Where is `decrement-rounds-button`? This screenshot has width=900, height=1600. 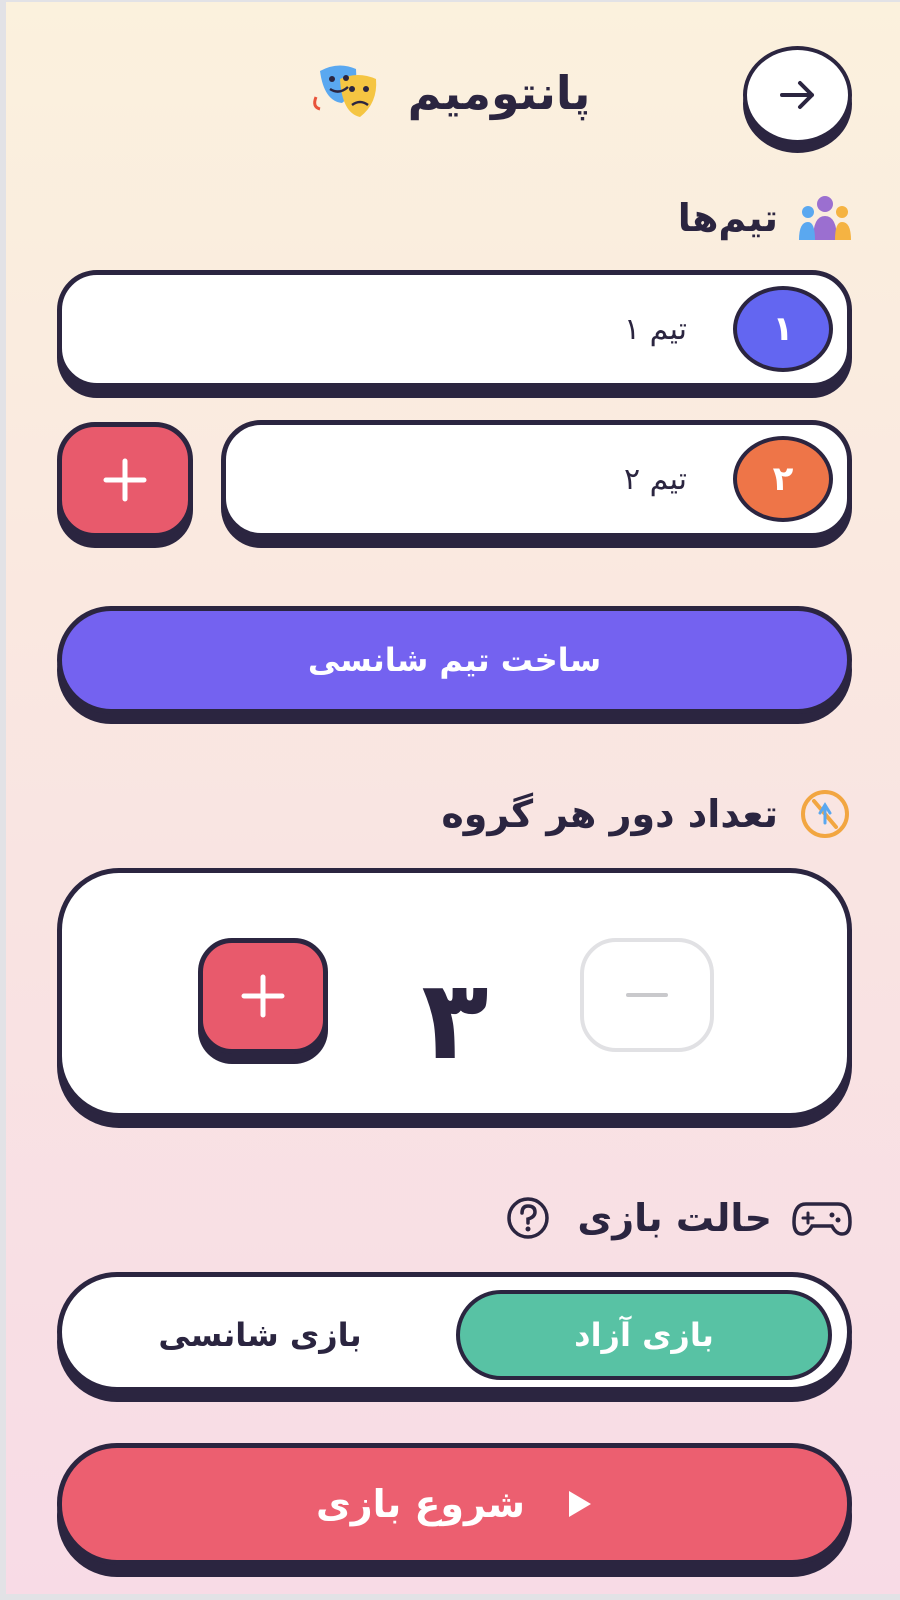
decrement-rounds-button is located at coordinates (647, 995).